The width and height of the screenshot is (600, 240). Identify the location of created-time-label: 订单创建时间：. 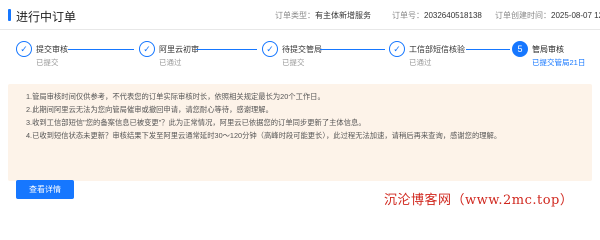
(523, 15).